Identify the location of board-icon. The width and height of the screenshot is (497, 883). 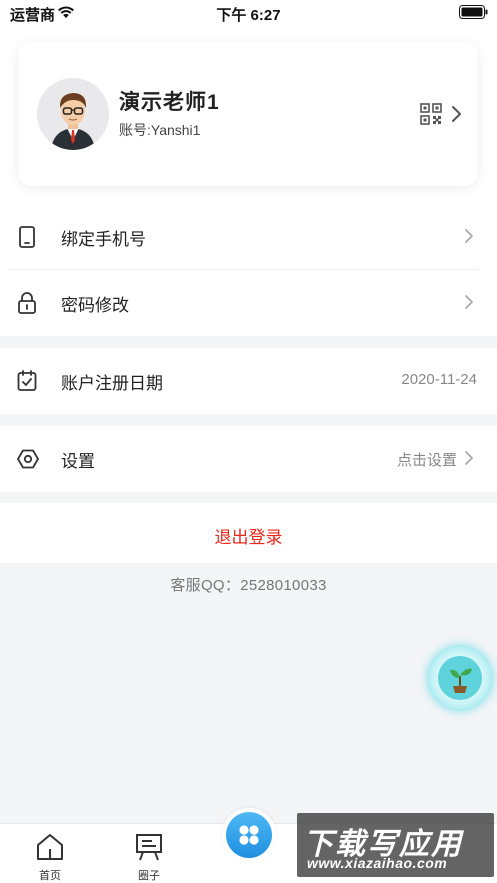
(149, 849).